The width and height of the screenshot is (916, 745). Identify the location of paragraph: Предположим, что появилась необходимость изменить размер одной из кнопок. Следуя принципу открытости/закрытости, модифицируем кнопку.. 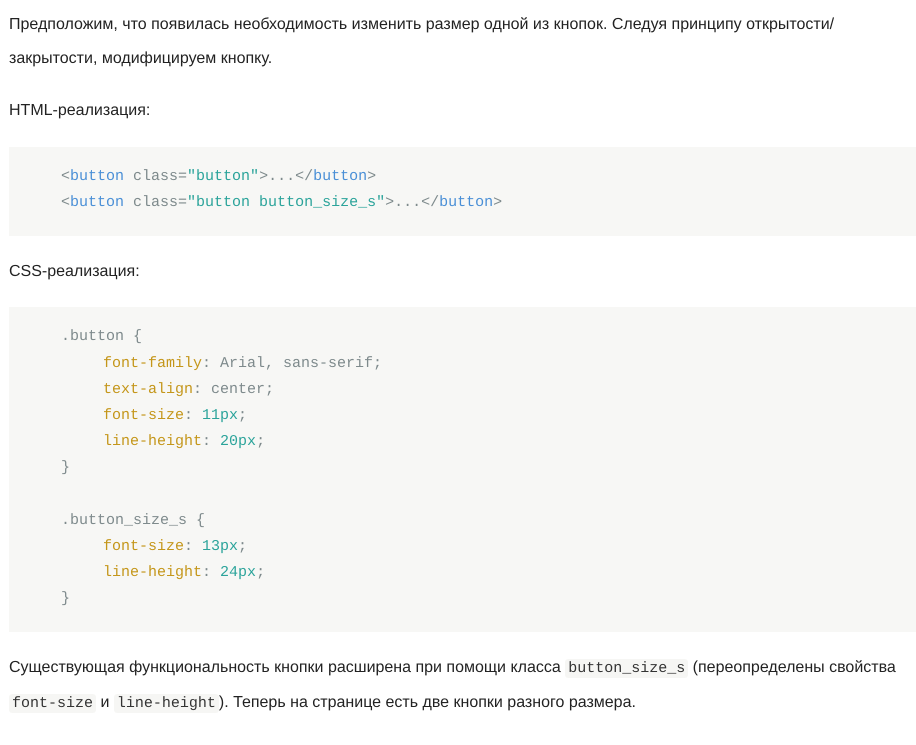
(422, 41).